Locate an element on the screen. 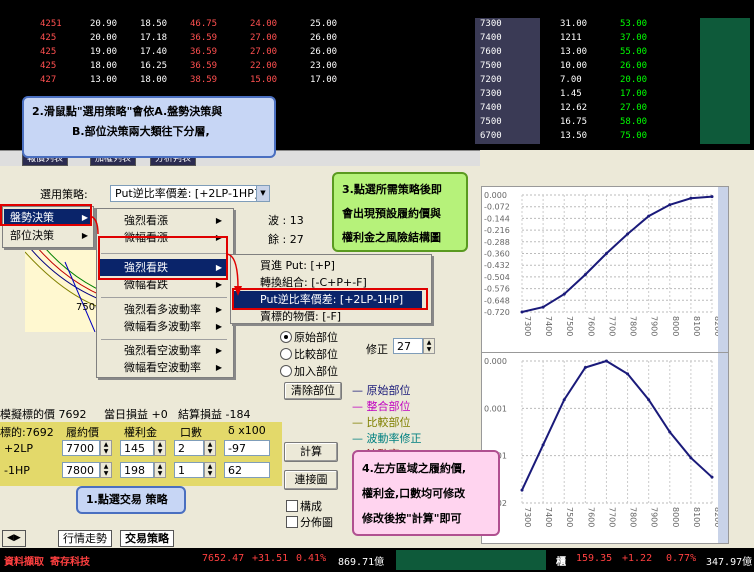 The height and width of the screenshot is (572, 754). remain-label: 餘 : 27 is located at coordinates (286, 239).